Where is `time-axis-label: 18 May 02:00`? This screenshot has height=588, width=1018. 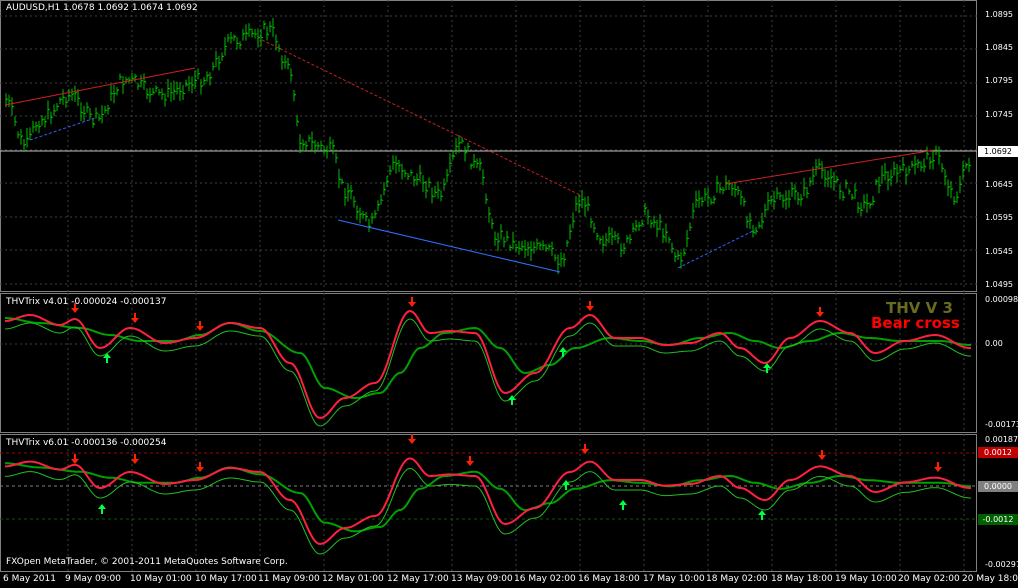 time-axis-label: 18 May 02:00 is located at coordinates (737, 579).